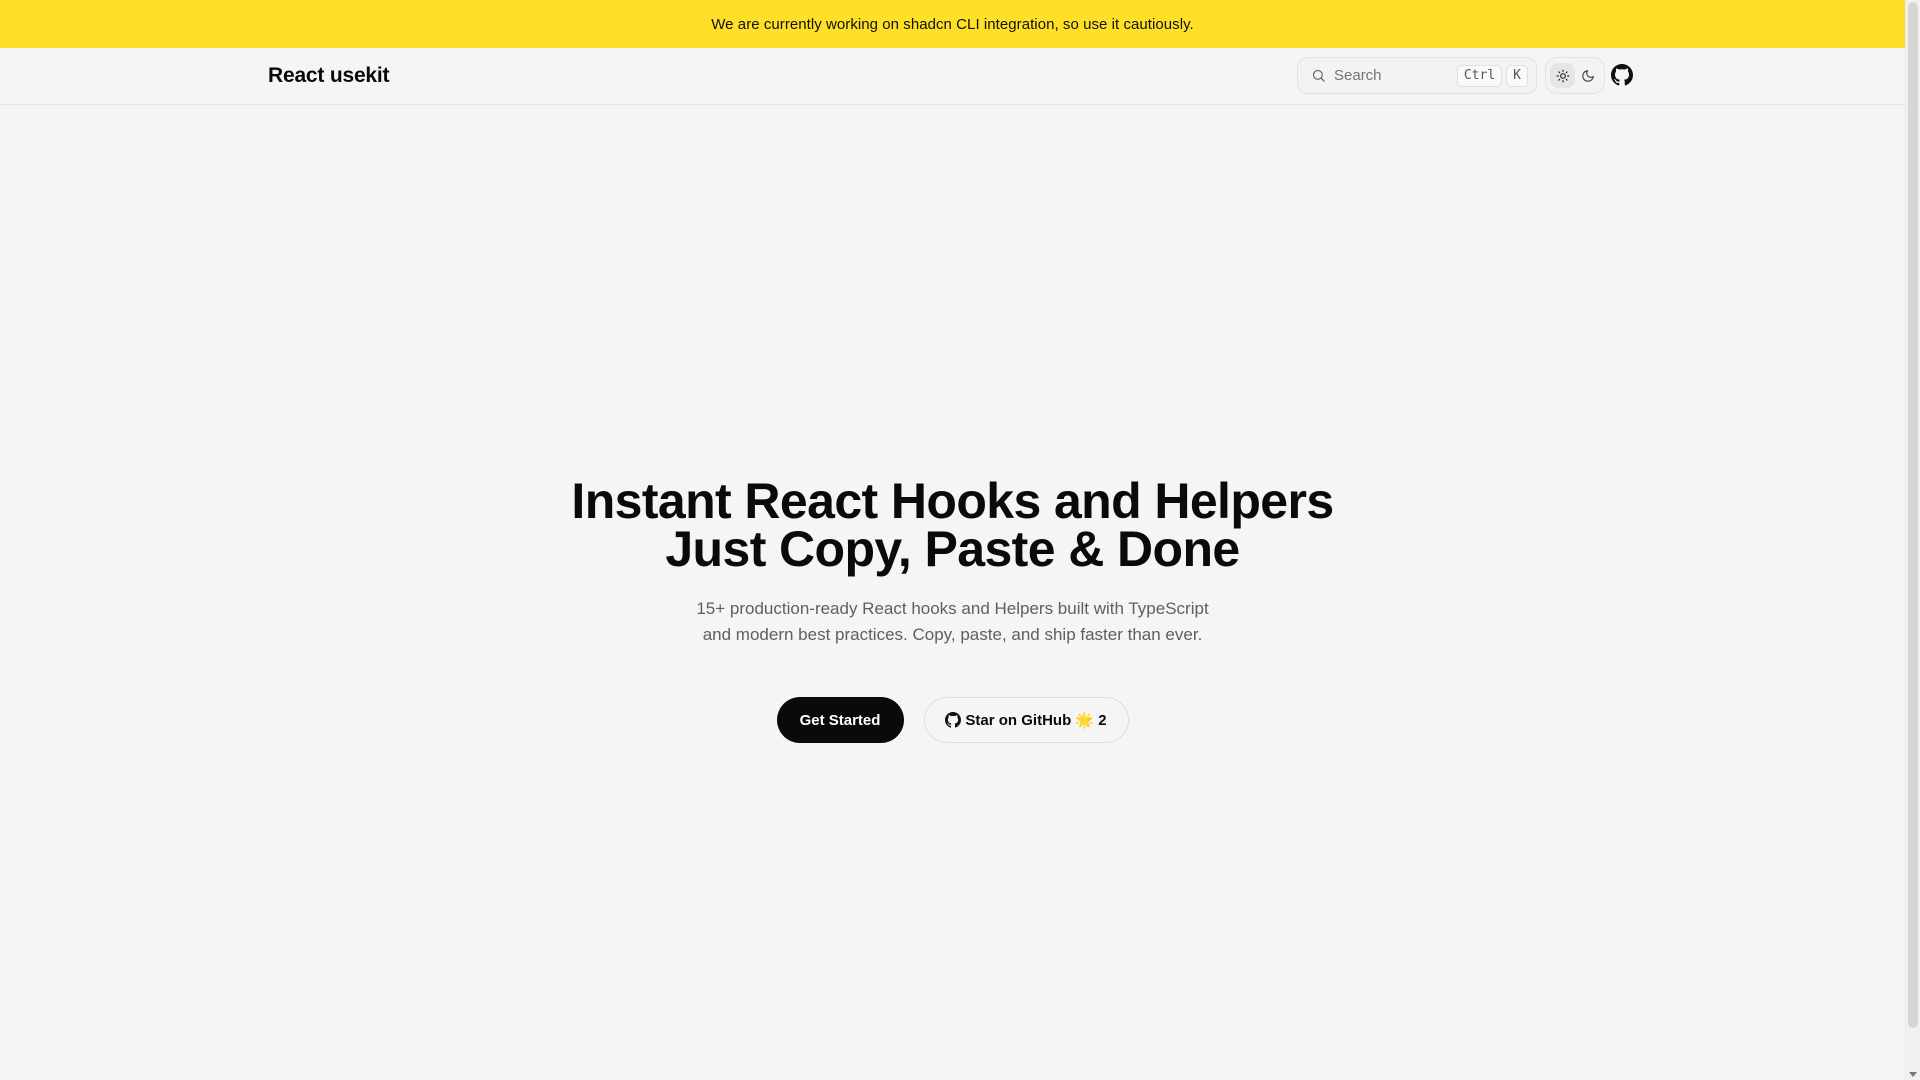  What do you see at coordinates (1913, 515) in the screenshot?
I see `scrollbar-thumb` at bounding box center [1913, 515].